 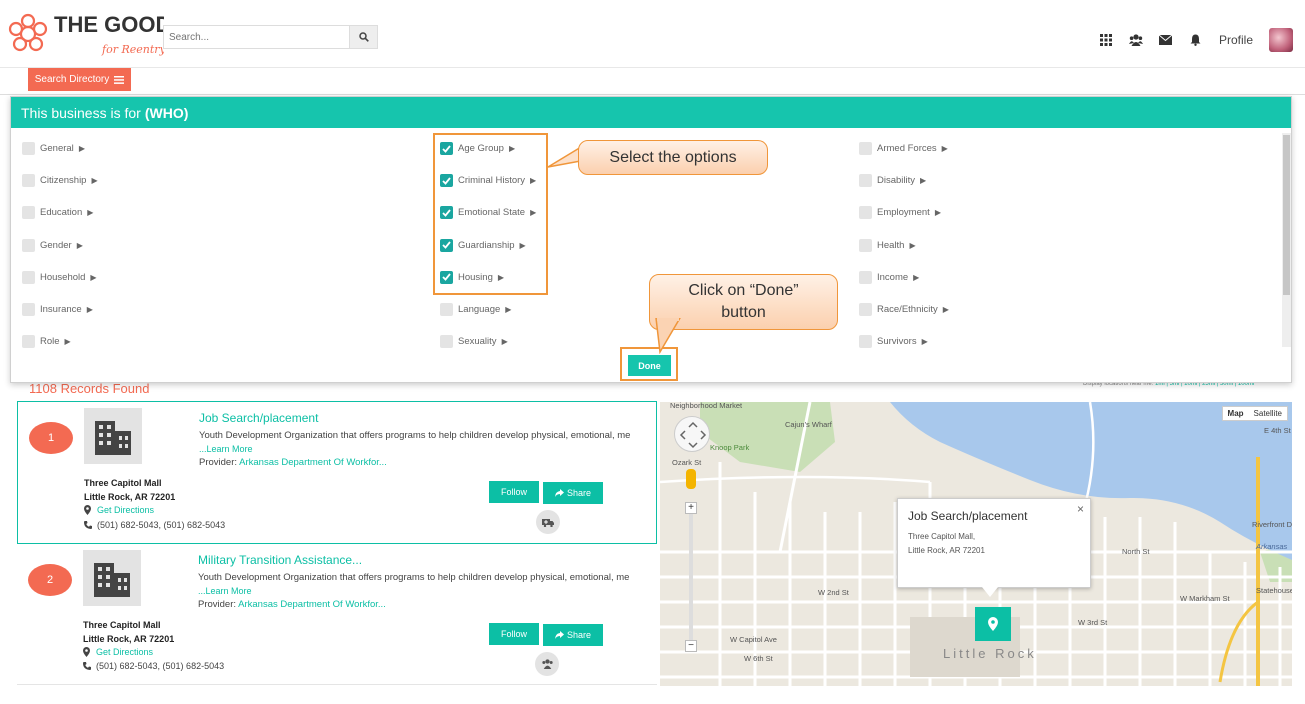 What do you see at coordinates (475, 309) in the screenshot?
I see `option-language: Language ▶` at bounding box center [475, 309].